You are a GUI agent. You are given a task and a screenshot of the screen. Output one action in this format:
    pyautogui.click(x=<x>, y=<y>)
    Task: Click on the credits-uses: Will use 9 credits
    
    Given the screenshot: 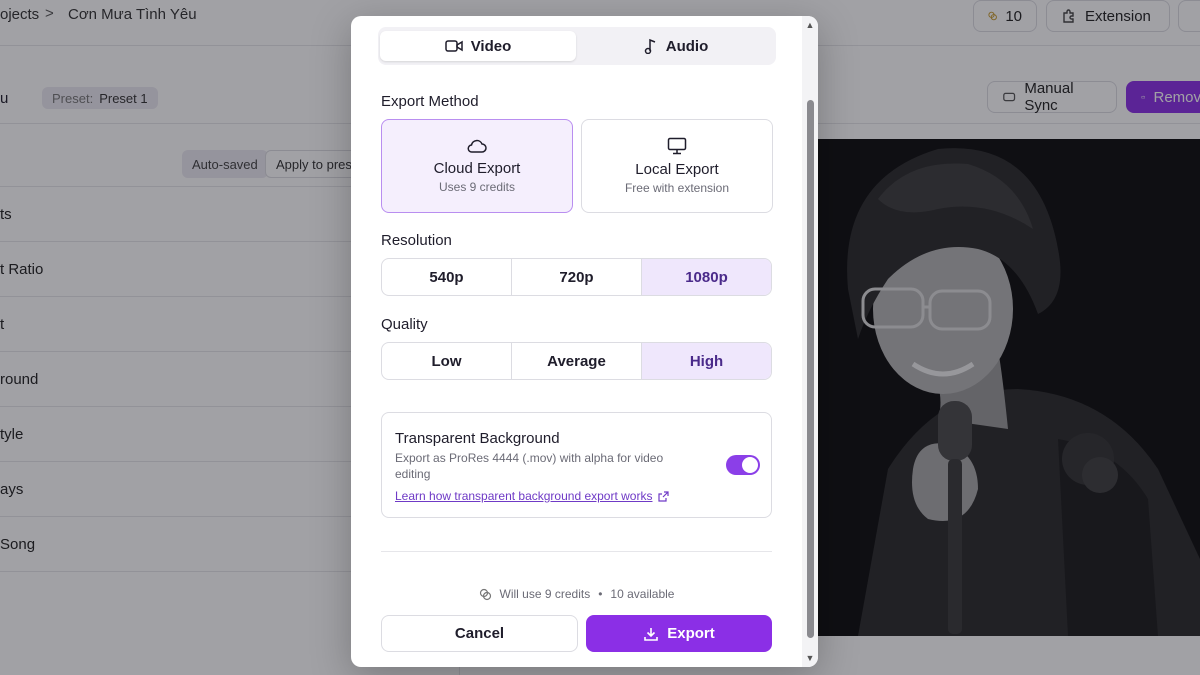 What is the action you would take?
    pyautogui.click(x=545, y=594)
    